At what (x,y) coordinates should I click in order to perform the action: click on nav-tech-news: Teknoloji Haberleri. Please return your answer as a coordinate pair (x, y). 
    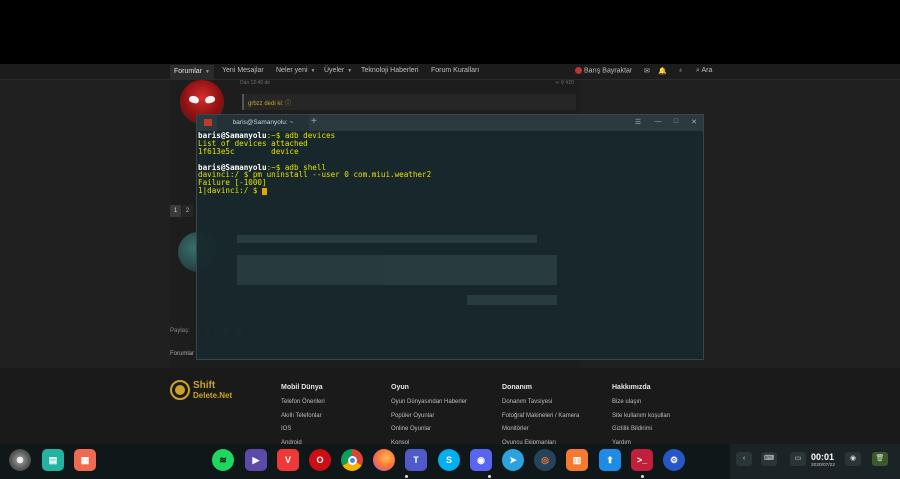
    Looking at the image, I should click on (390, 70).